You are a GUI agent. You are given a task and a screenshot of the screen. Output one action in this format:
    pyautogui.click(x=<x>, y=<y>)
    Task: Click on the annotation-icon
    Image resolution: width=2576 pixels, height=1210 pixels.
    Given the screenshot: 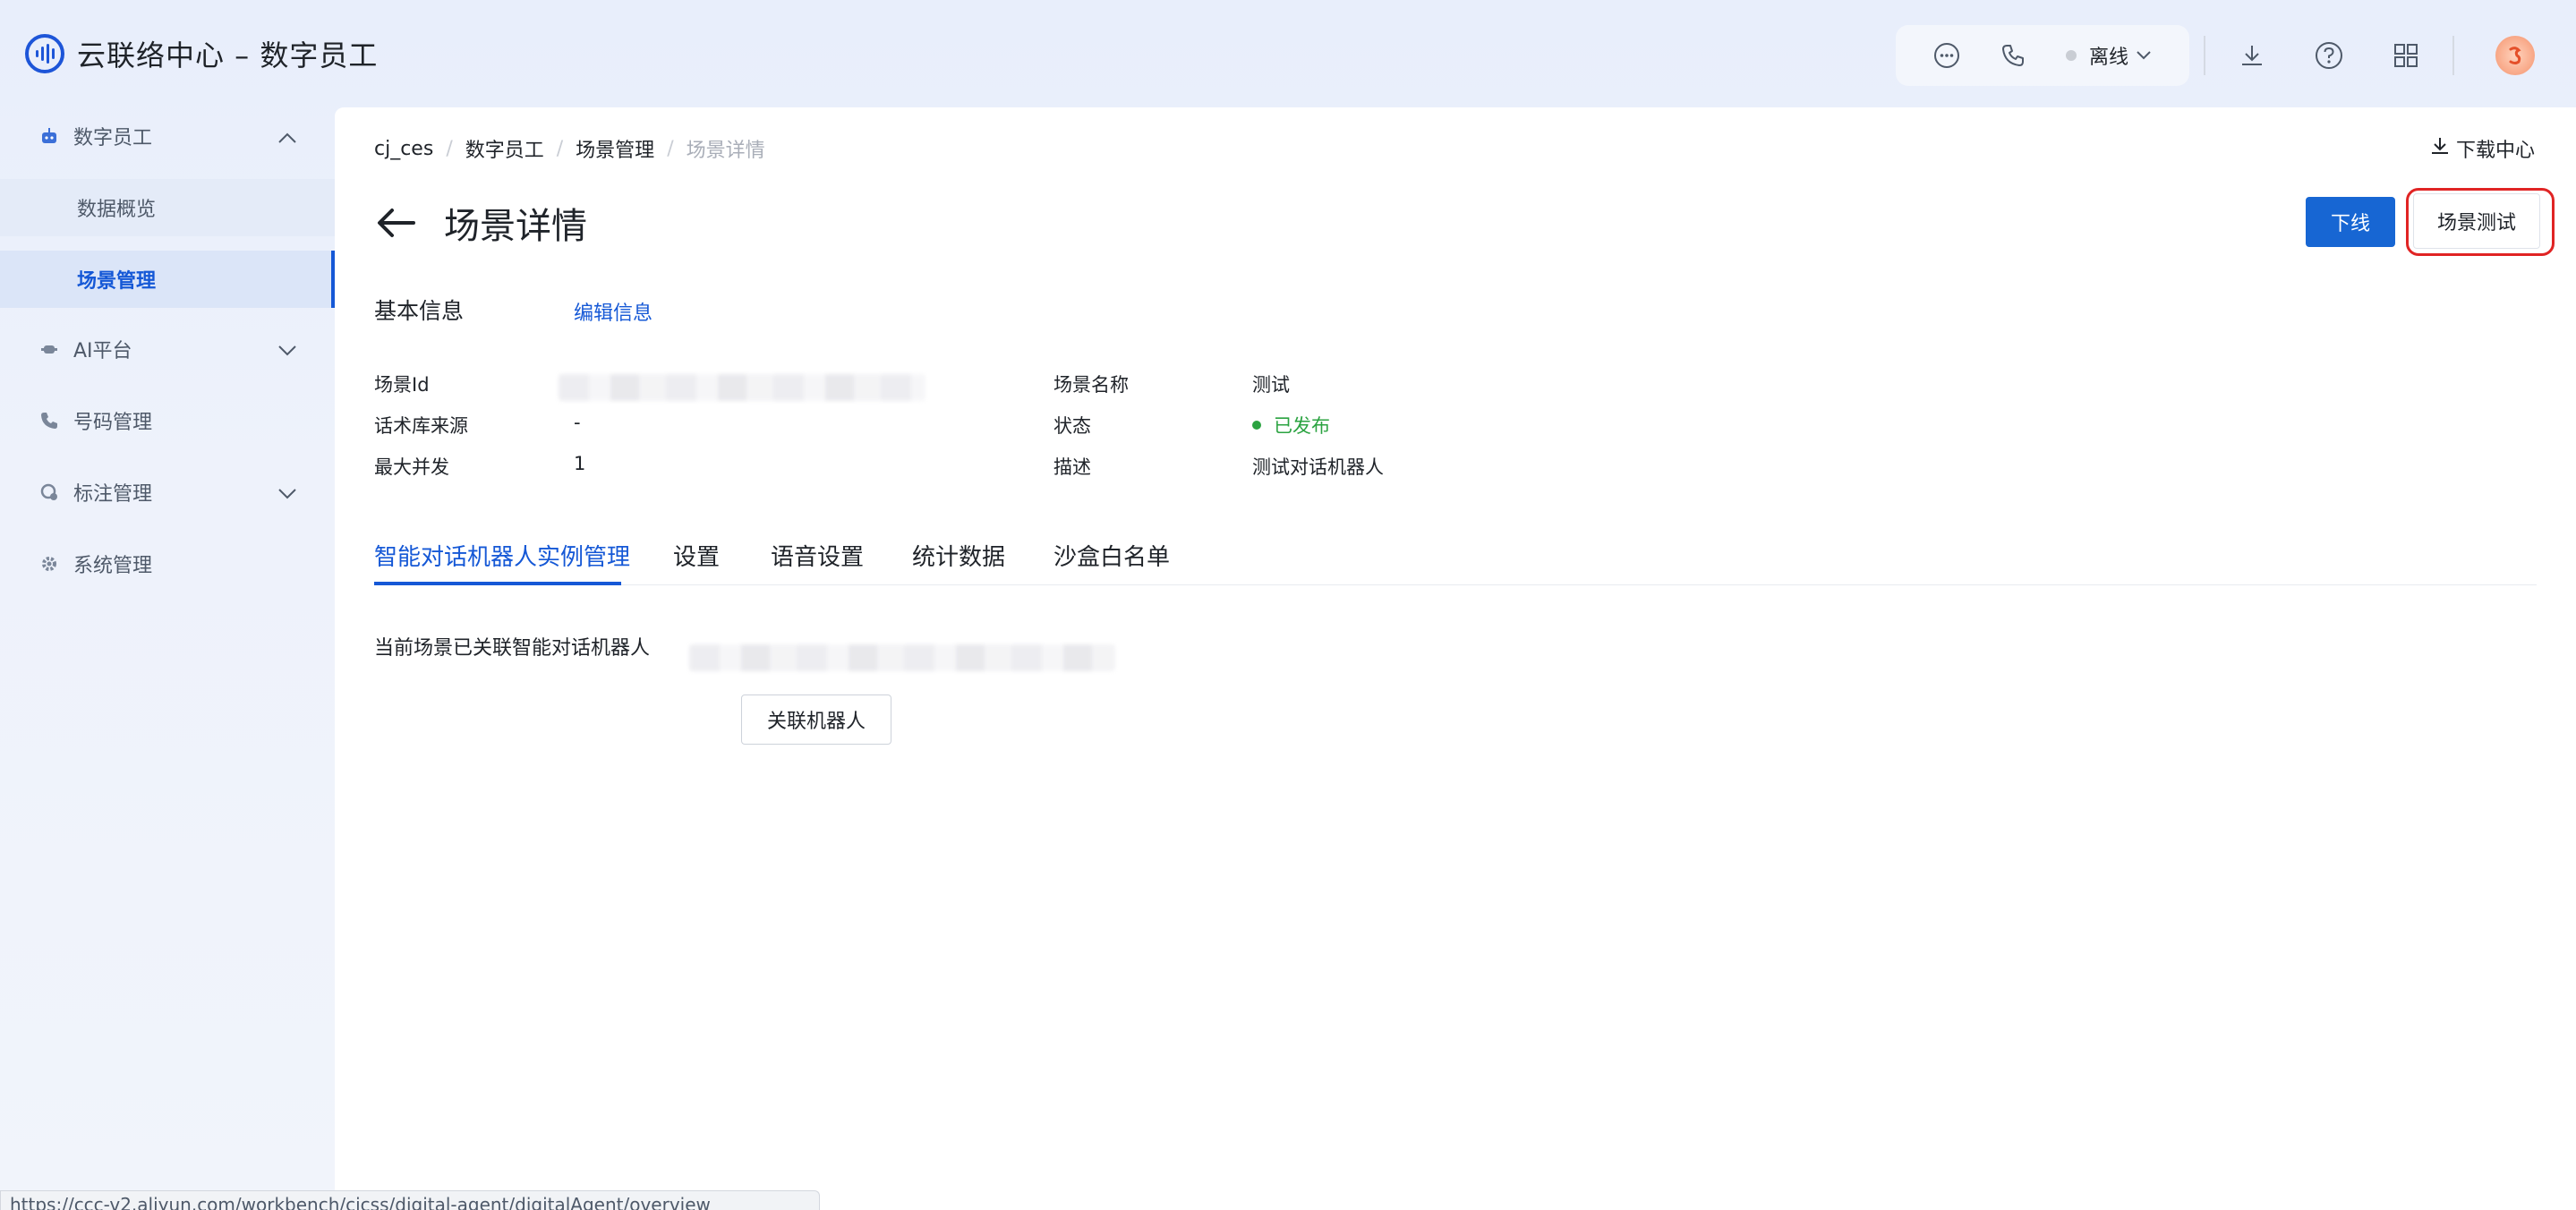 What is the action you would take?
    pyautogui.click(x=49, y=492)
    